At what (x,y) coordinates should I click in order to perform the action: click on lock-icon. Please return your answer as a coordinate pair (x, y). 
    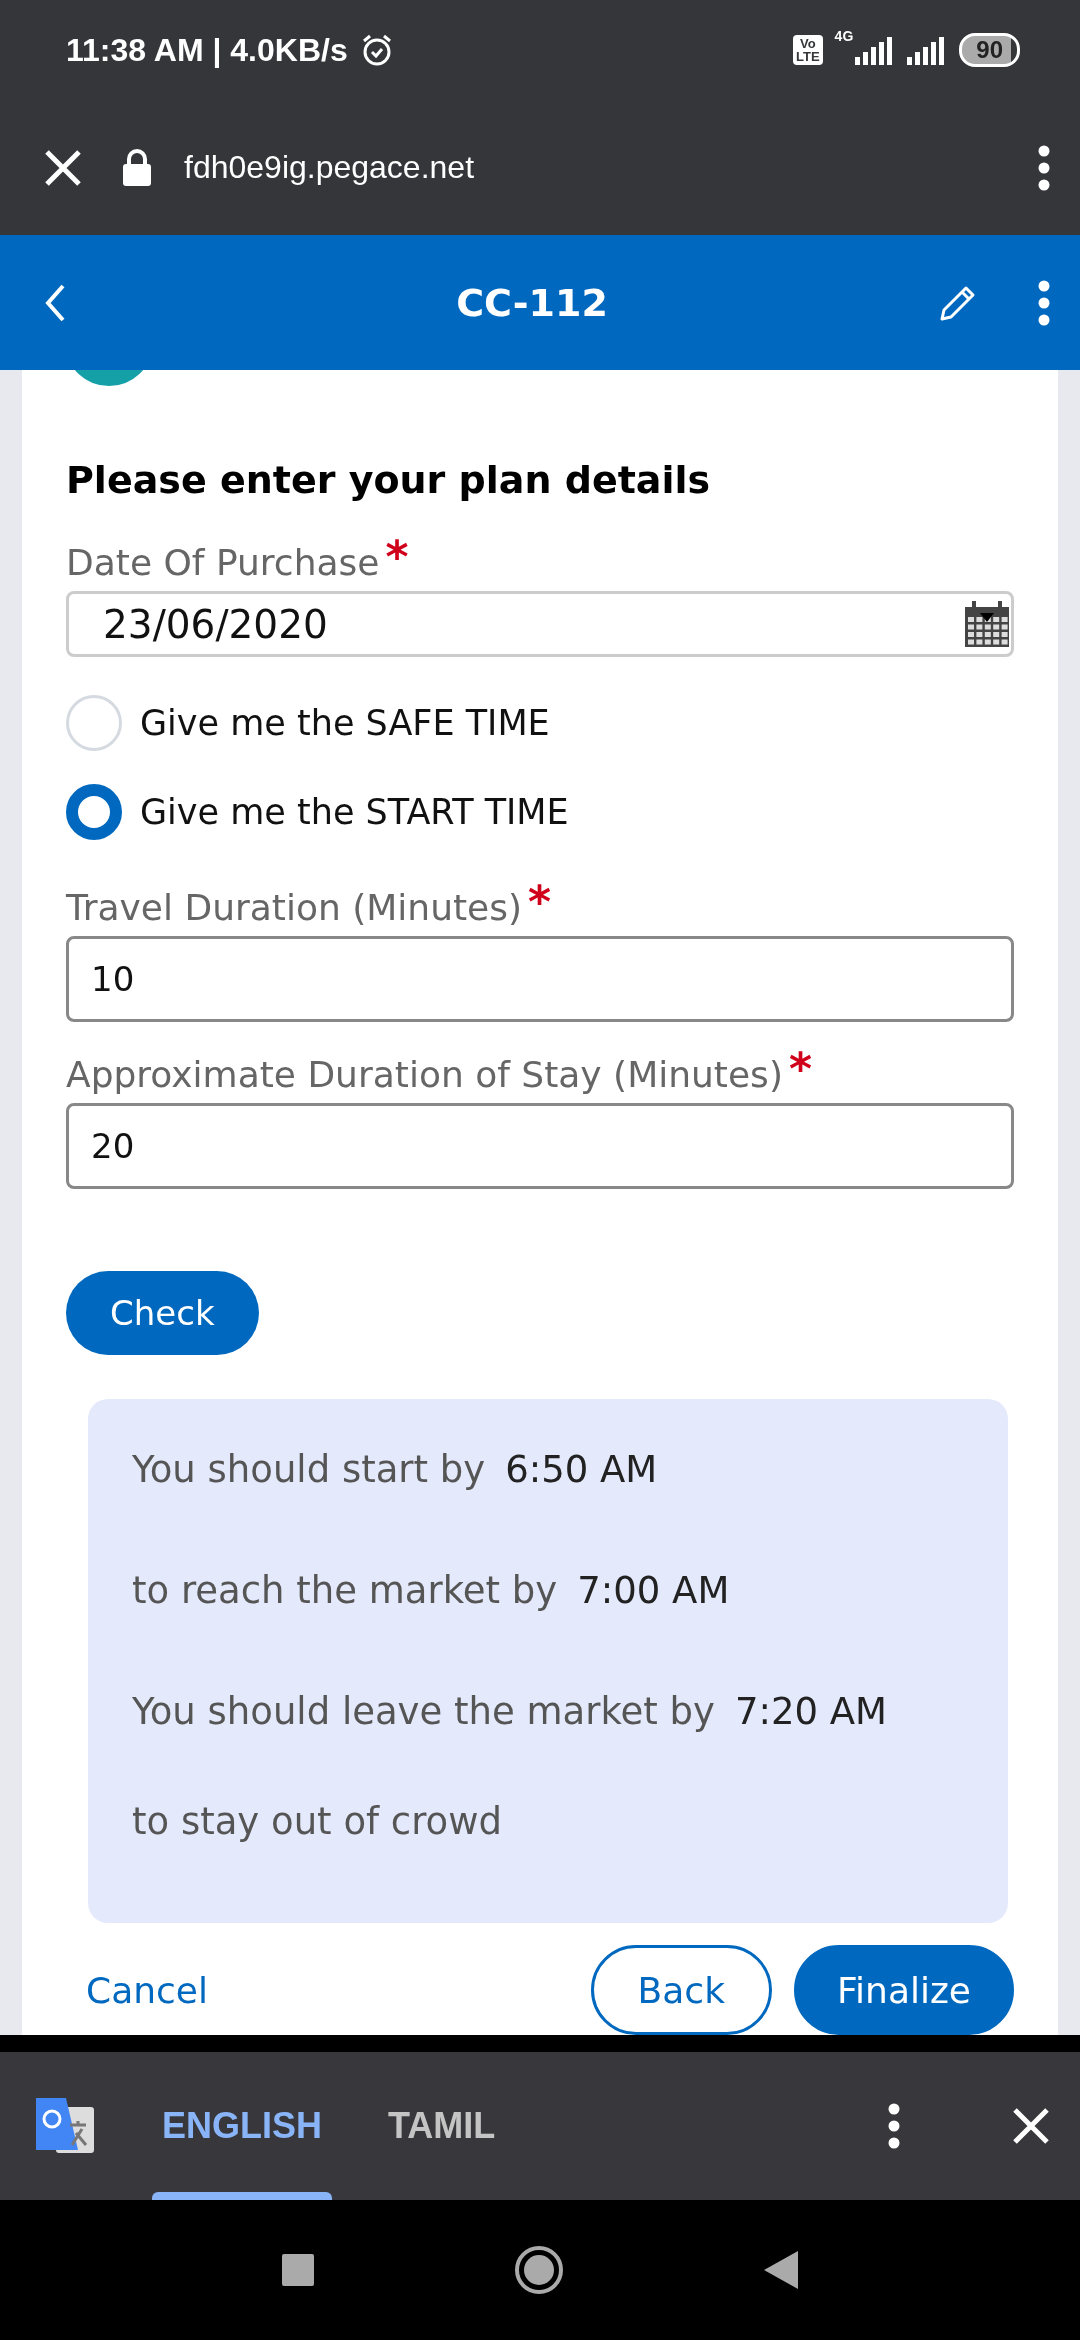
    Looking at the image, I should click on (137, 167).